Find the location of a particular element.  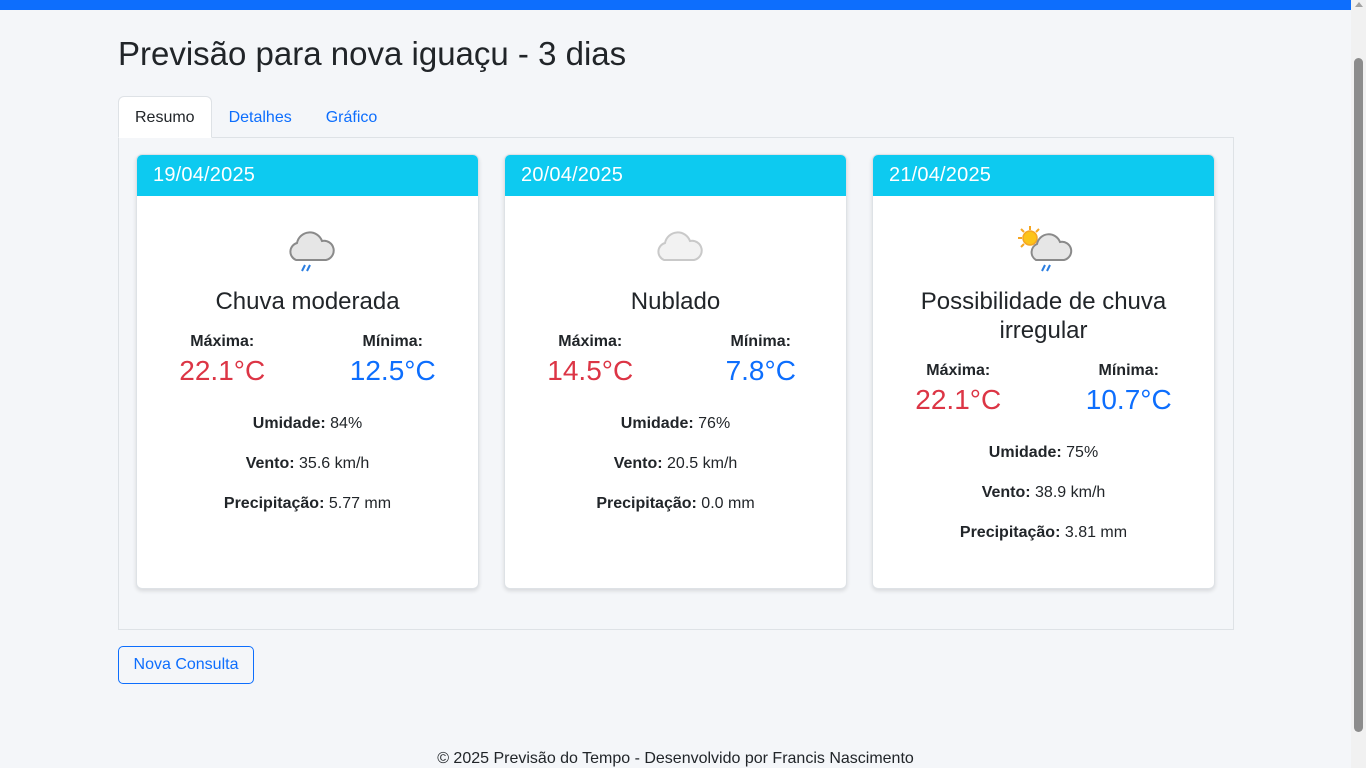

condition-text: Nublado is located at coordinates (675, 301).